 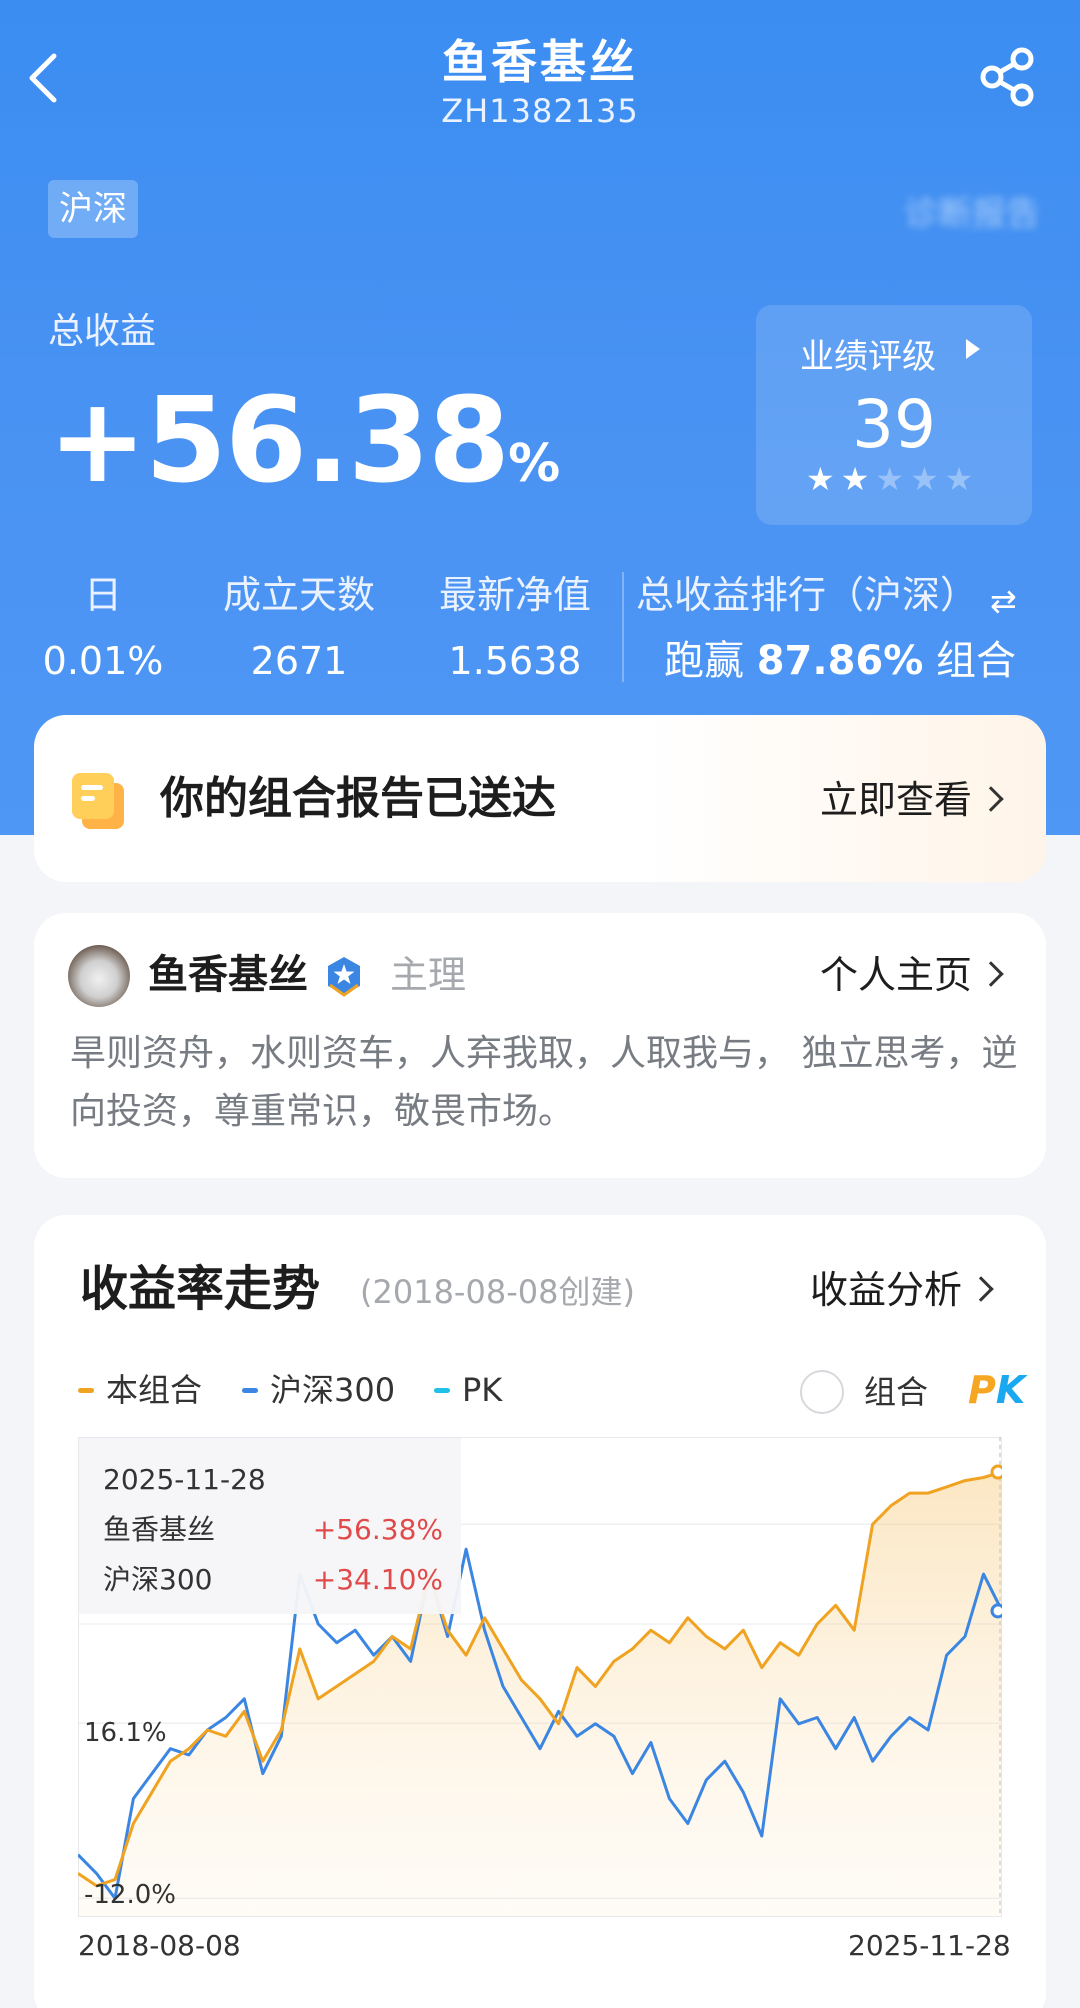 What do you see at coordinates (514, 595) in the screenshot?
I see `stat-label: 最新净值` at bounding box center [514, 595].